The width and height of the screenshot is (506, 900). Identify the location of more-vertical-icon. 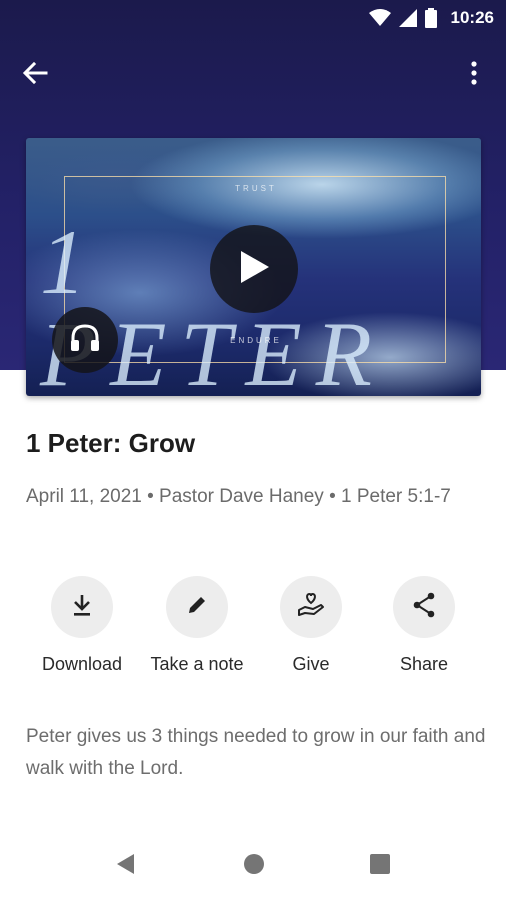
(474, 75).